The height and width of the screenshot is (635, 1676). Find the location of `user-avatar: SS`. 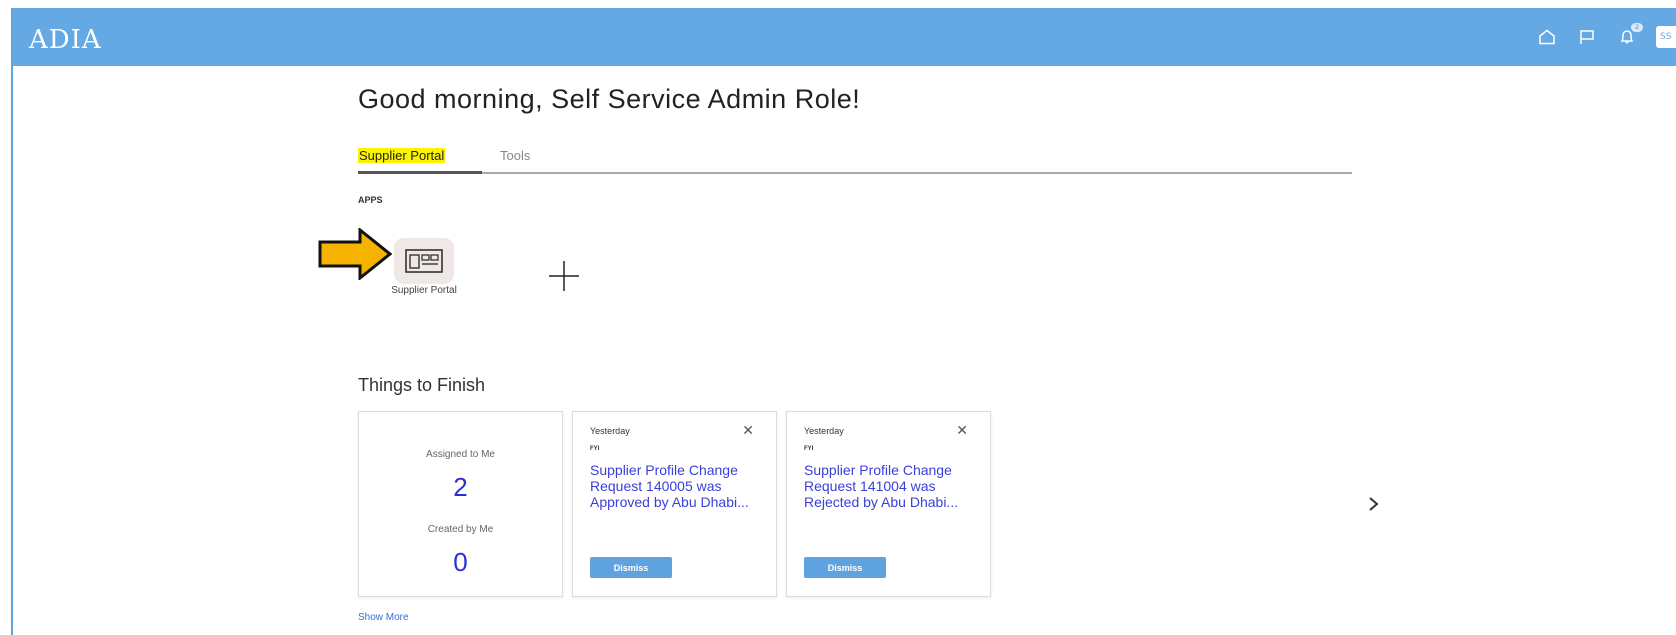

user-avatar: SS is located at coordinates (1666, 37).